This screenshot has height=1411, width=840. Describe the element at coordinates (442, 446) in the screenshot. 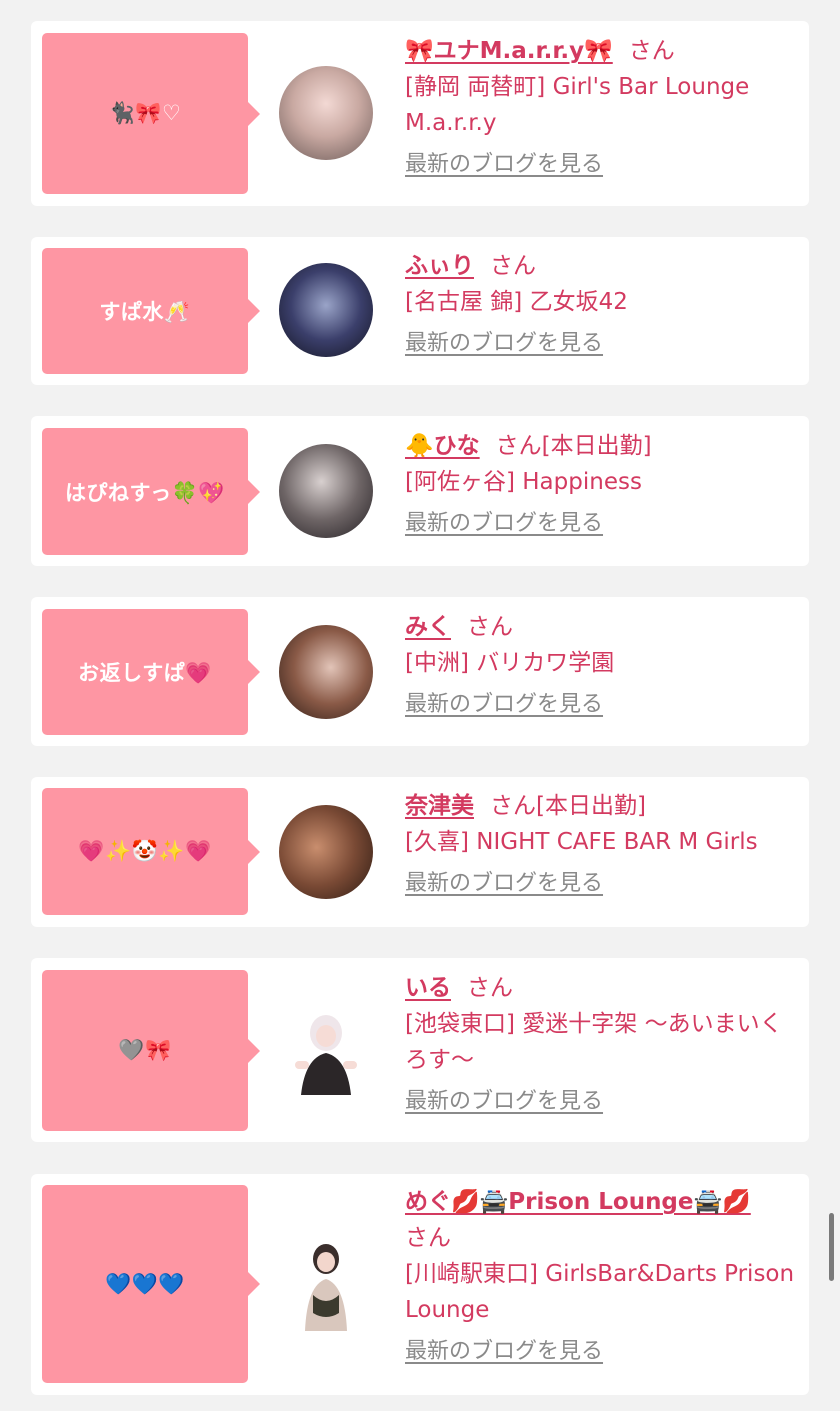

I see `cast-name-link: 🐥ひな` at that location.